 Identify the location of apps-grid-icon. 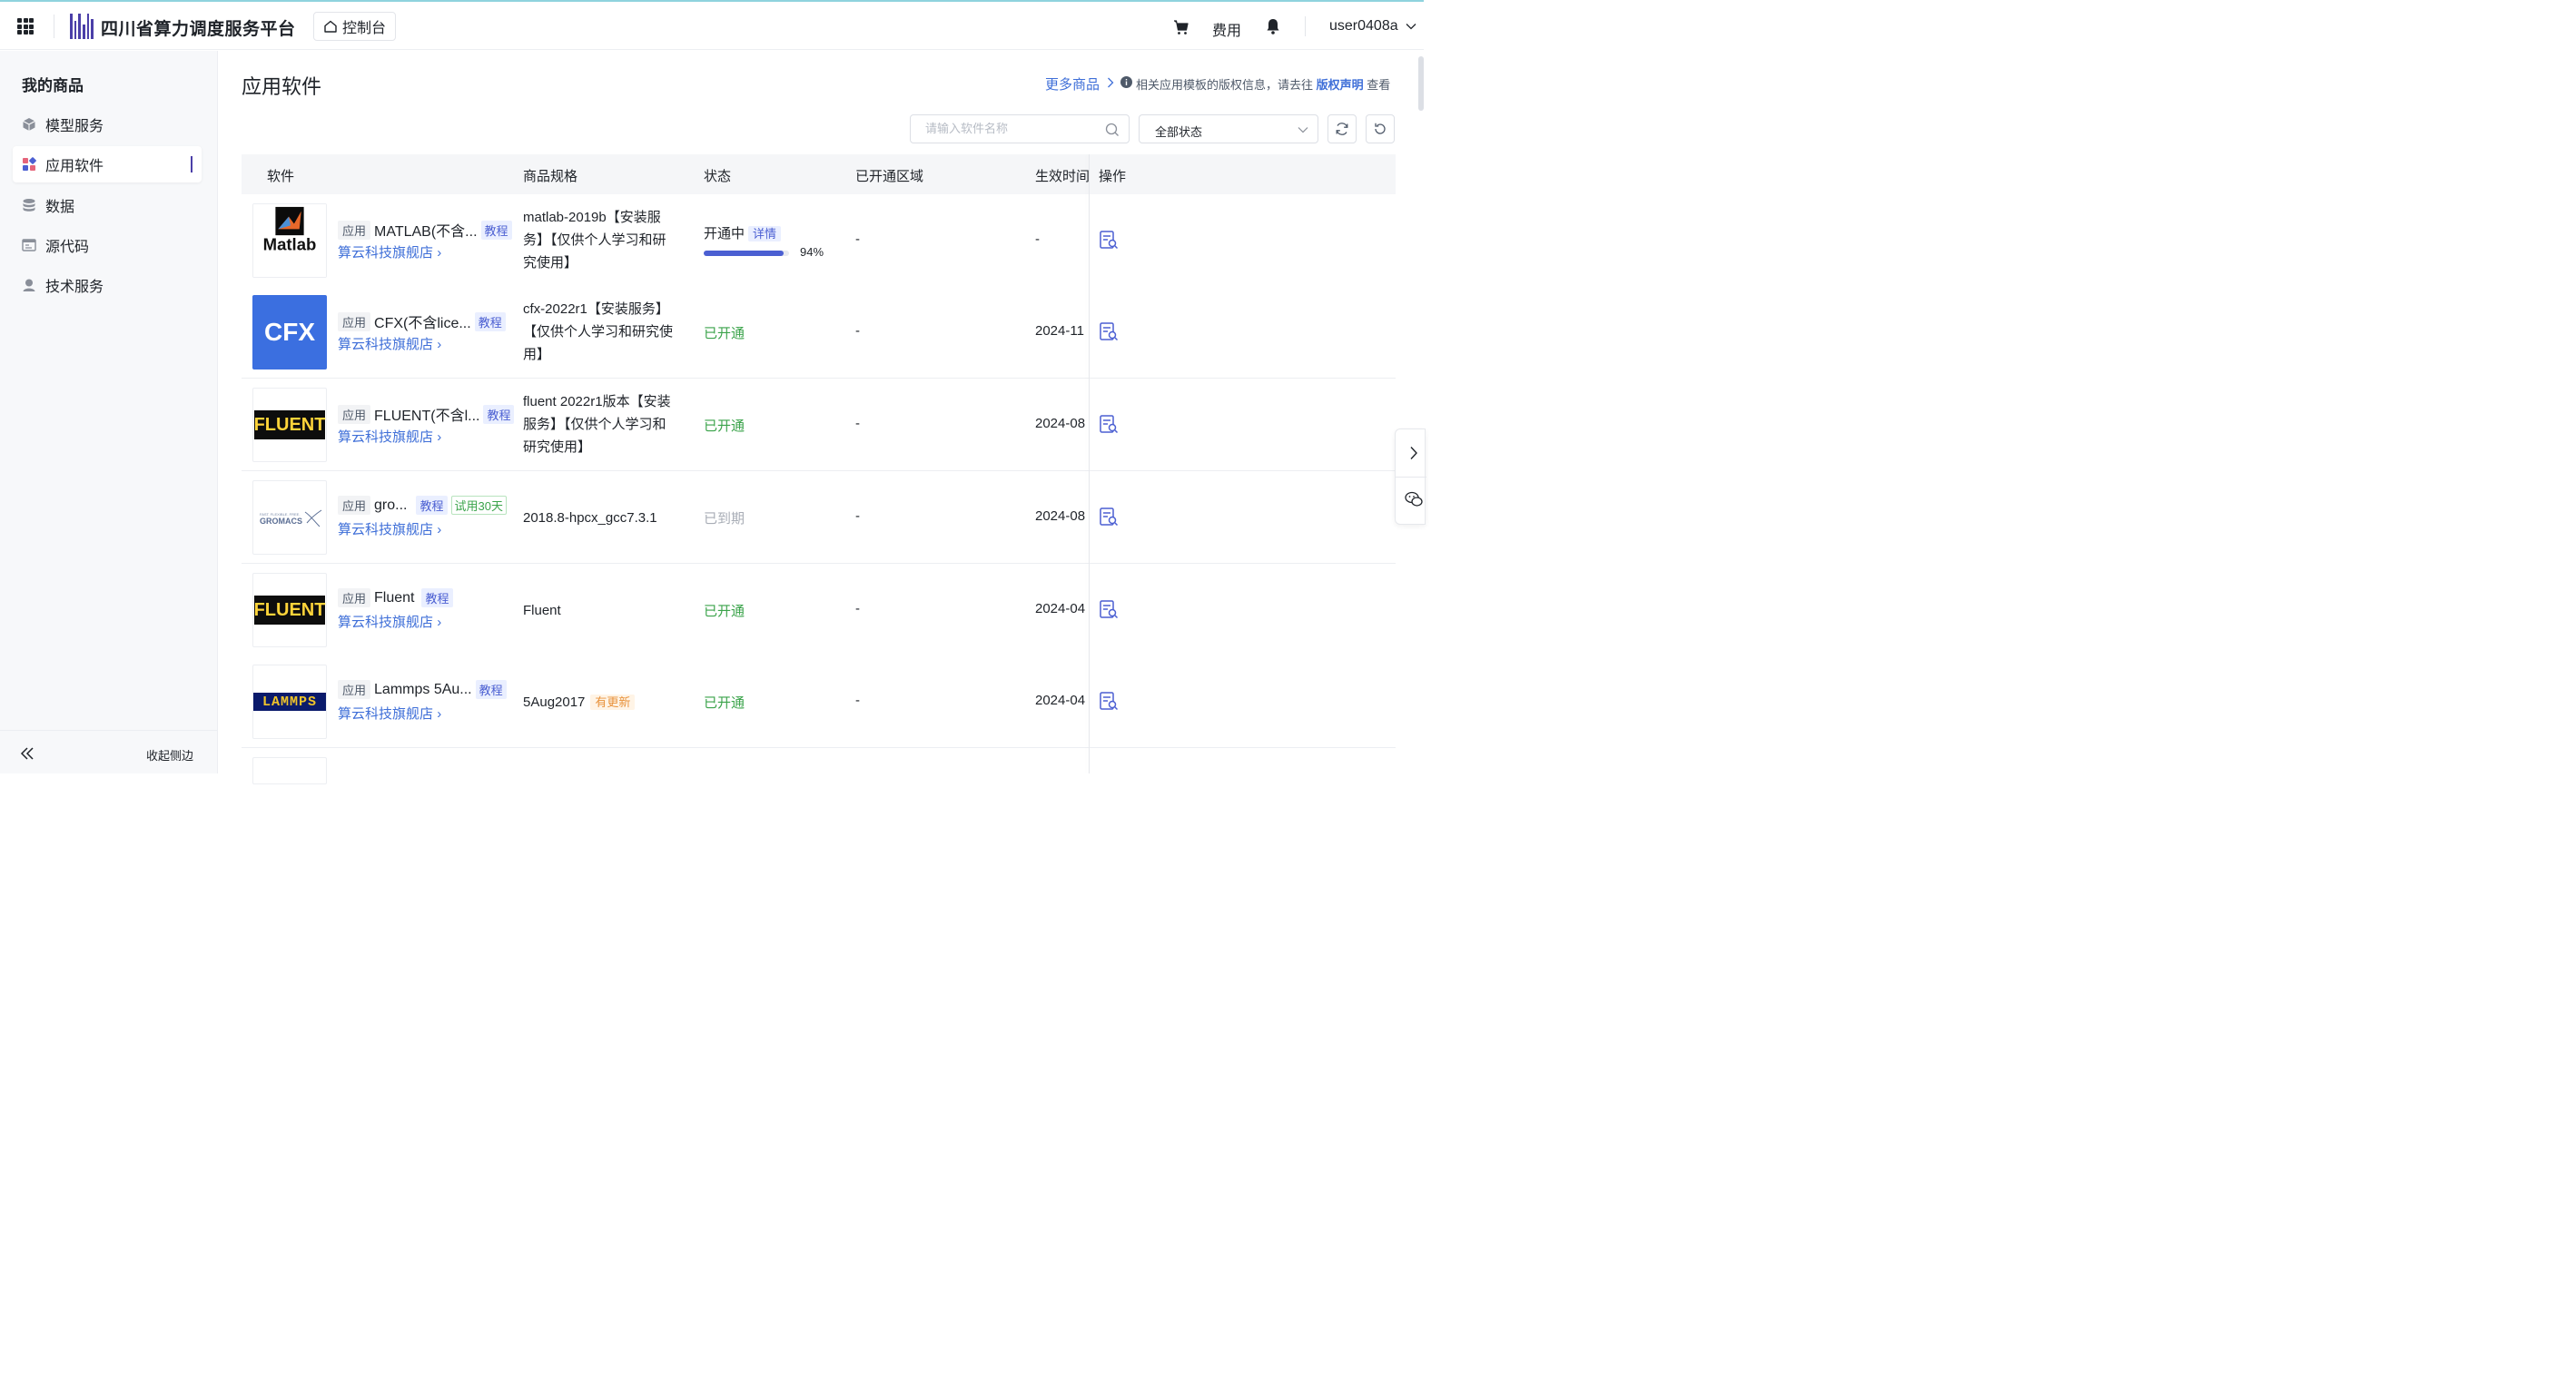
(25, 26).